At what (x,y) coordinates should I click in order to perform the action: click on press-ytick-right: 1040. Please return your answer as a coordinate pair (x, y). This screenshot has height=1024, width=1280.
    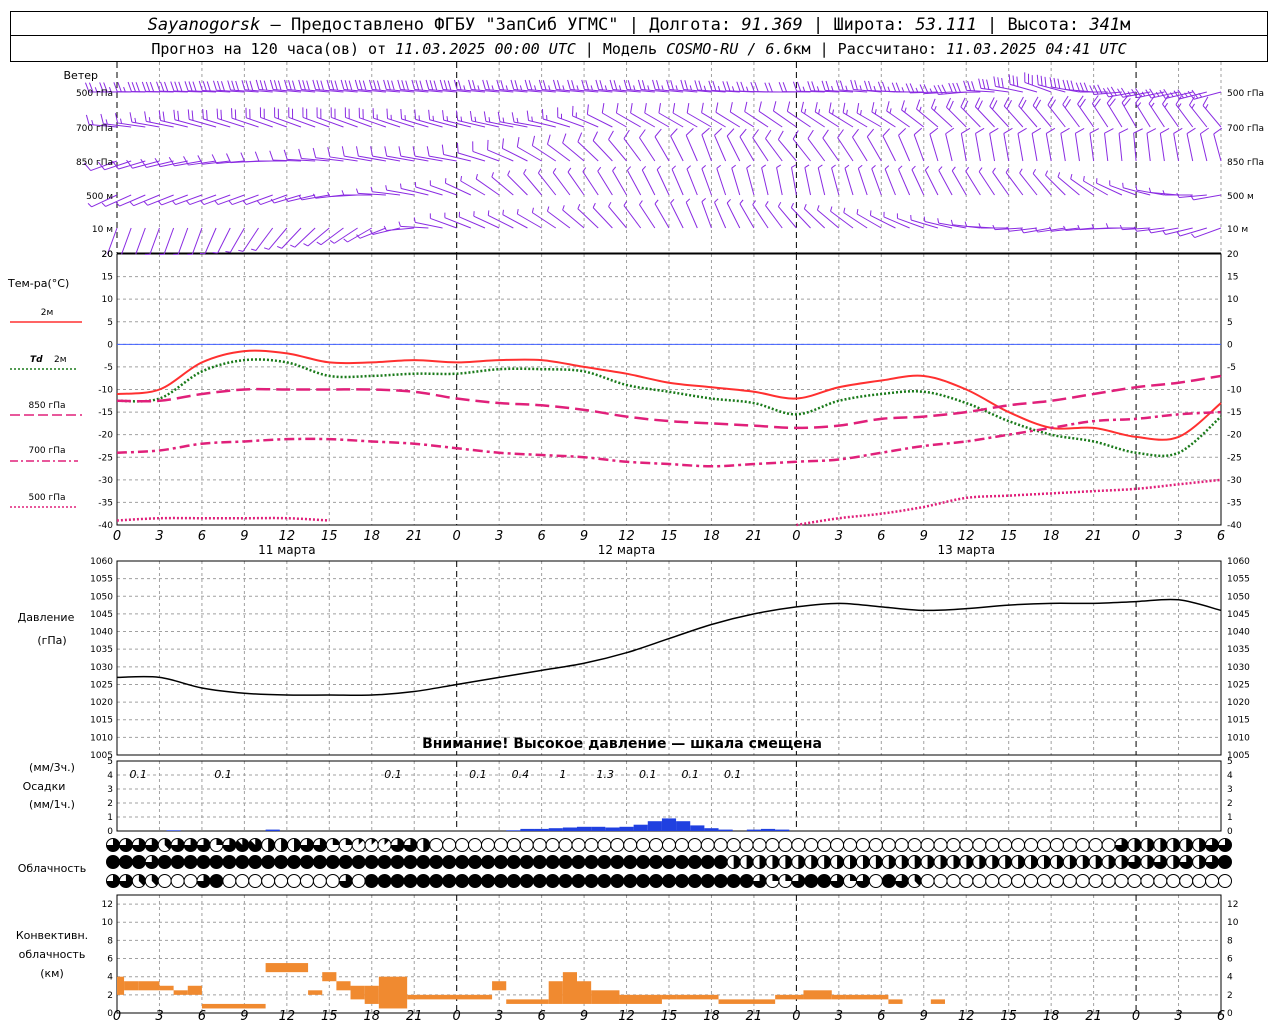
    Looking at the image, I should click on (1238, 633).